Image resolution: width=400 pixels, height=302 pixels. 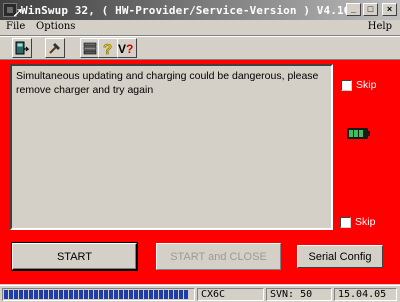 I want to click on version-query-button: V ?, so click(x=127, y=48).